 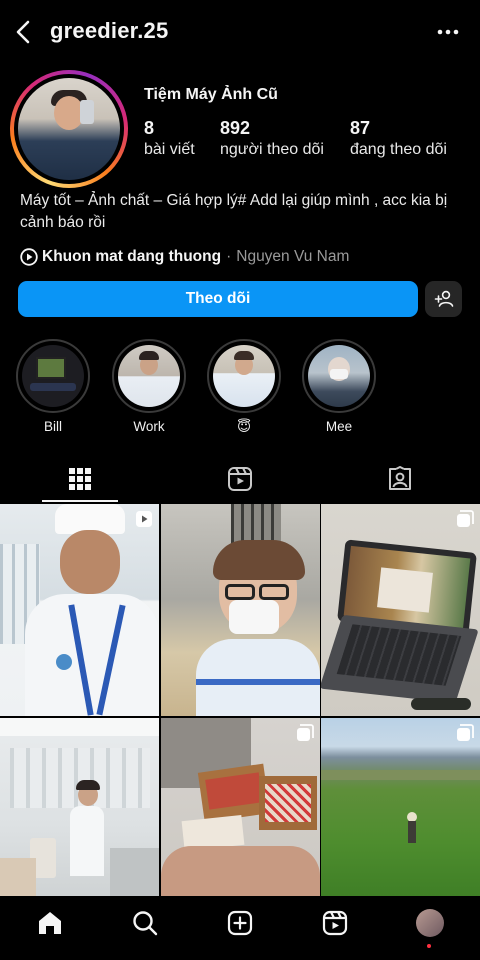 I want to click on home-icon, so click(x=50, y=923).